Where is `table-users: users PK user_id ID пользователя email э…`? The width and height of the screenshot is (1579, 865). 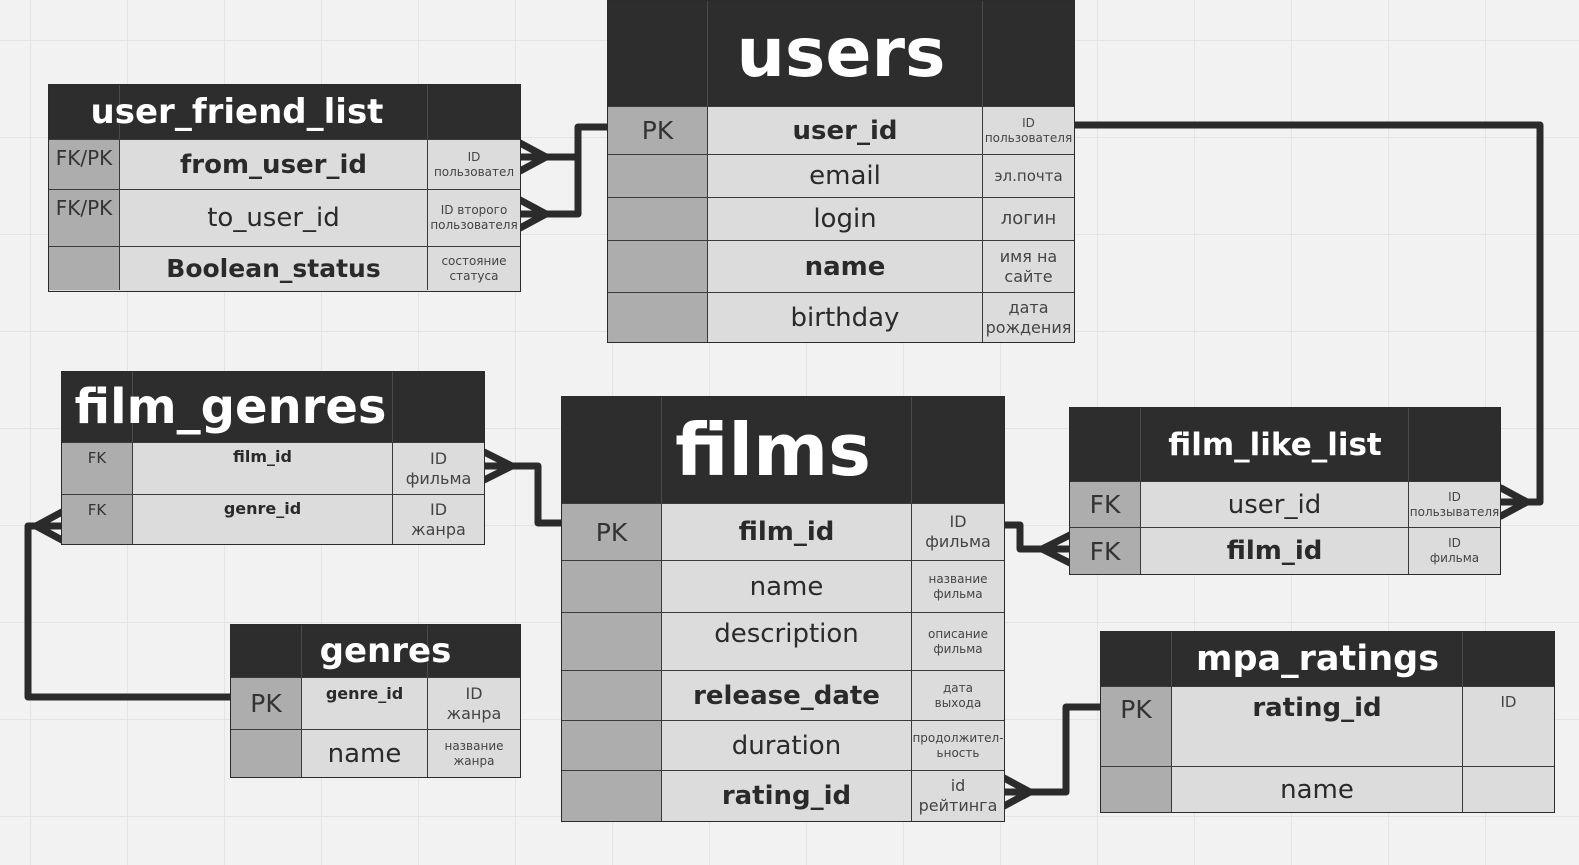 table-users: users PK user_id ID пользователя email э… is located at coordinates (841, 171).